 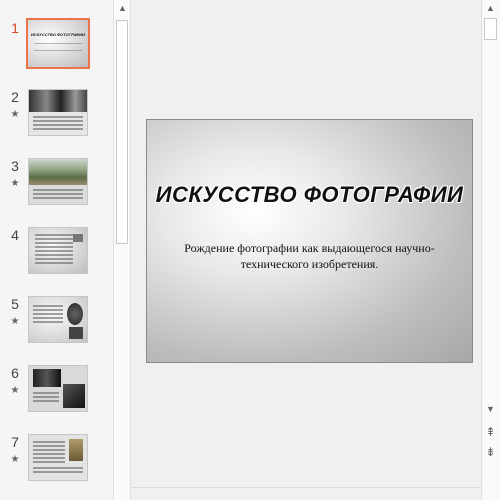 I want to click on thumbnail-entry-6: 6 ★, so click(x=56, y=395).